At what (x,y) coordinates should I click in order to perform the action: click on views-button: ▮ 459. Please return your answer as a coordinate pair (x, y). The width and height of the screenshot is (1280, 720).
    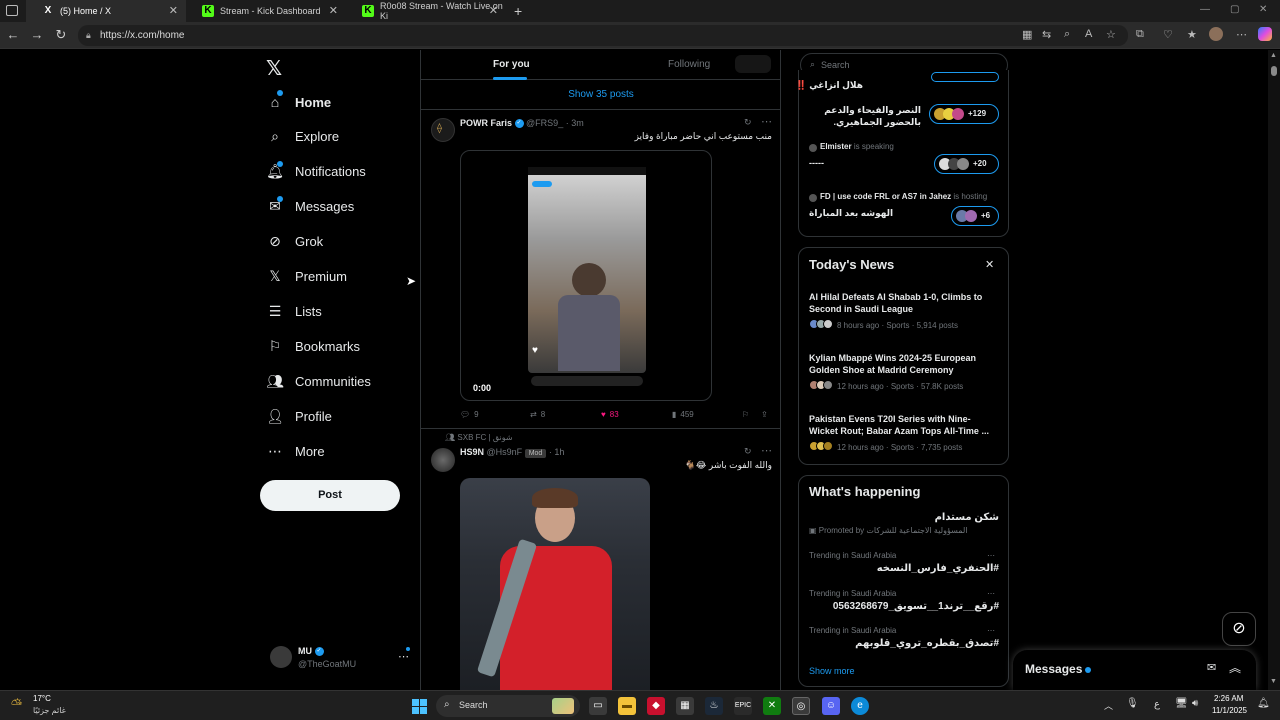
    Looking at the image, I should click on (683, 414).